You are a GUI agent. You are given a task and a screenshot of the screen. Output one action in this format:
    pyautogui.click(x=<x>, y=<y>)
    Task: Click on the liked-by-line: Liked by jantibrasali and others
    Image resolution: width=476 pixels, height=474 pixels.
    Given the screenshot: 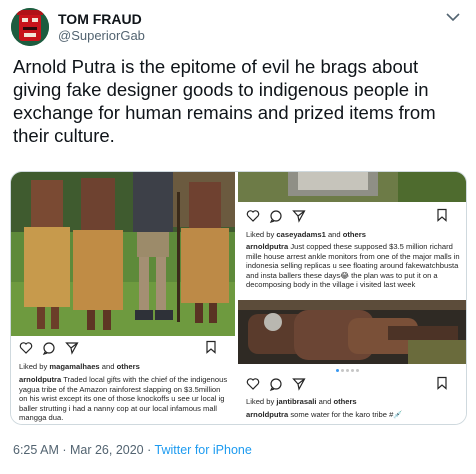 What is the action you would take?
    pyautogui.click(x=301, y=401)
    